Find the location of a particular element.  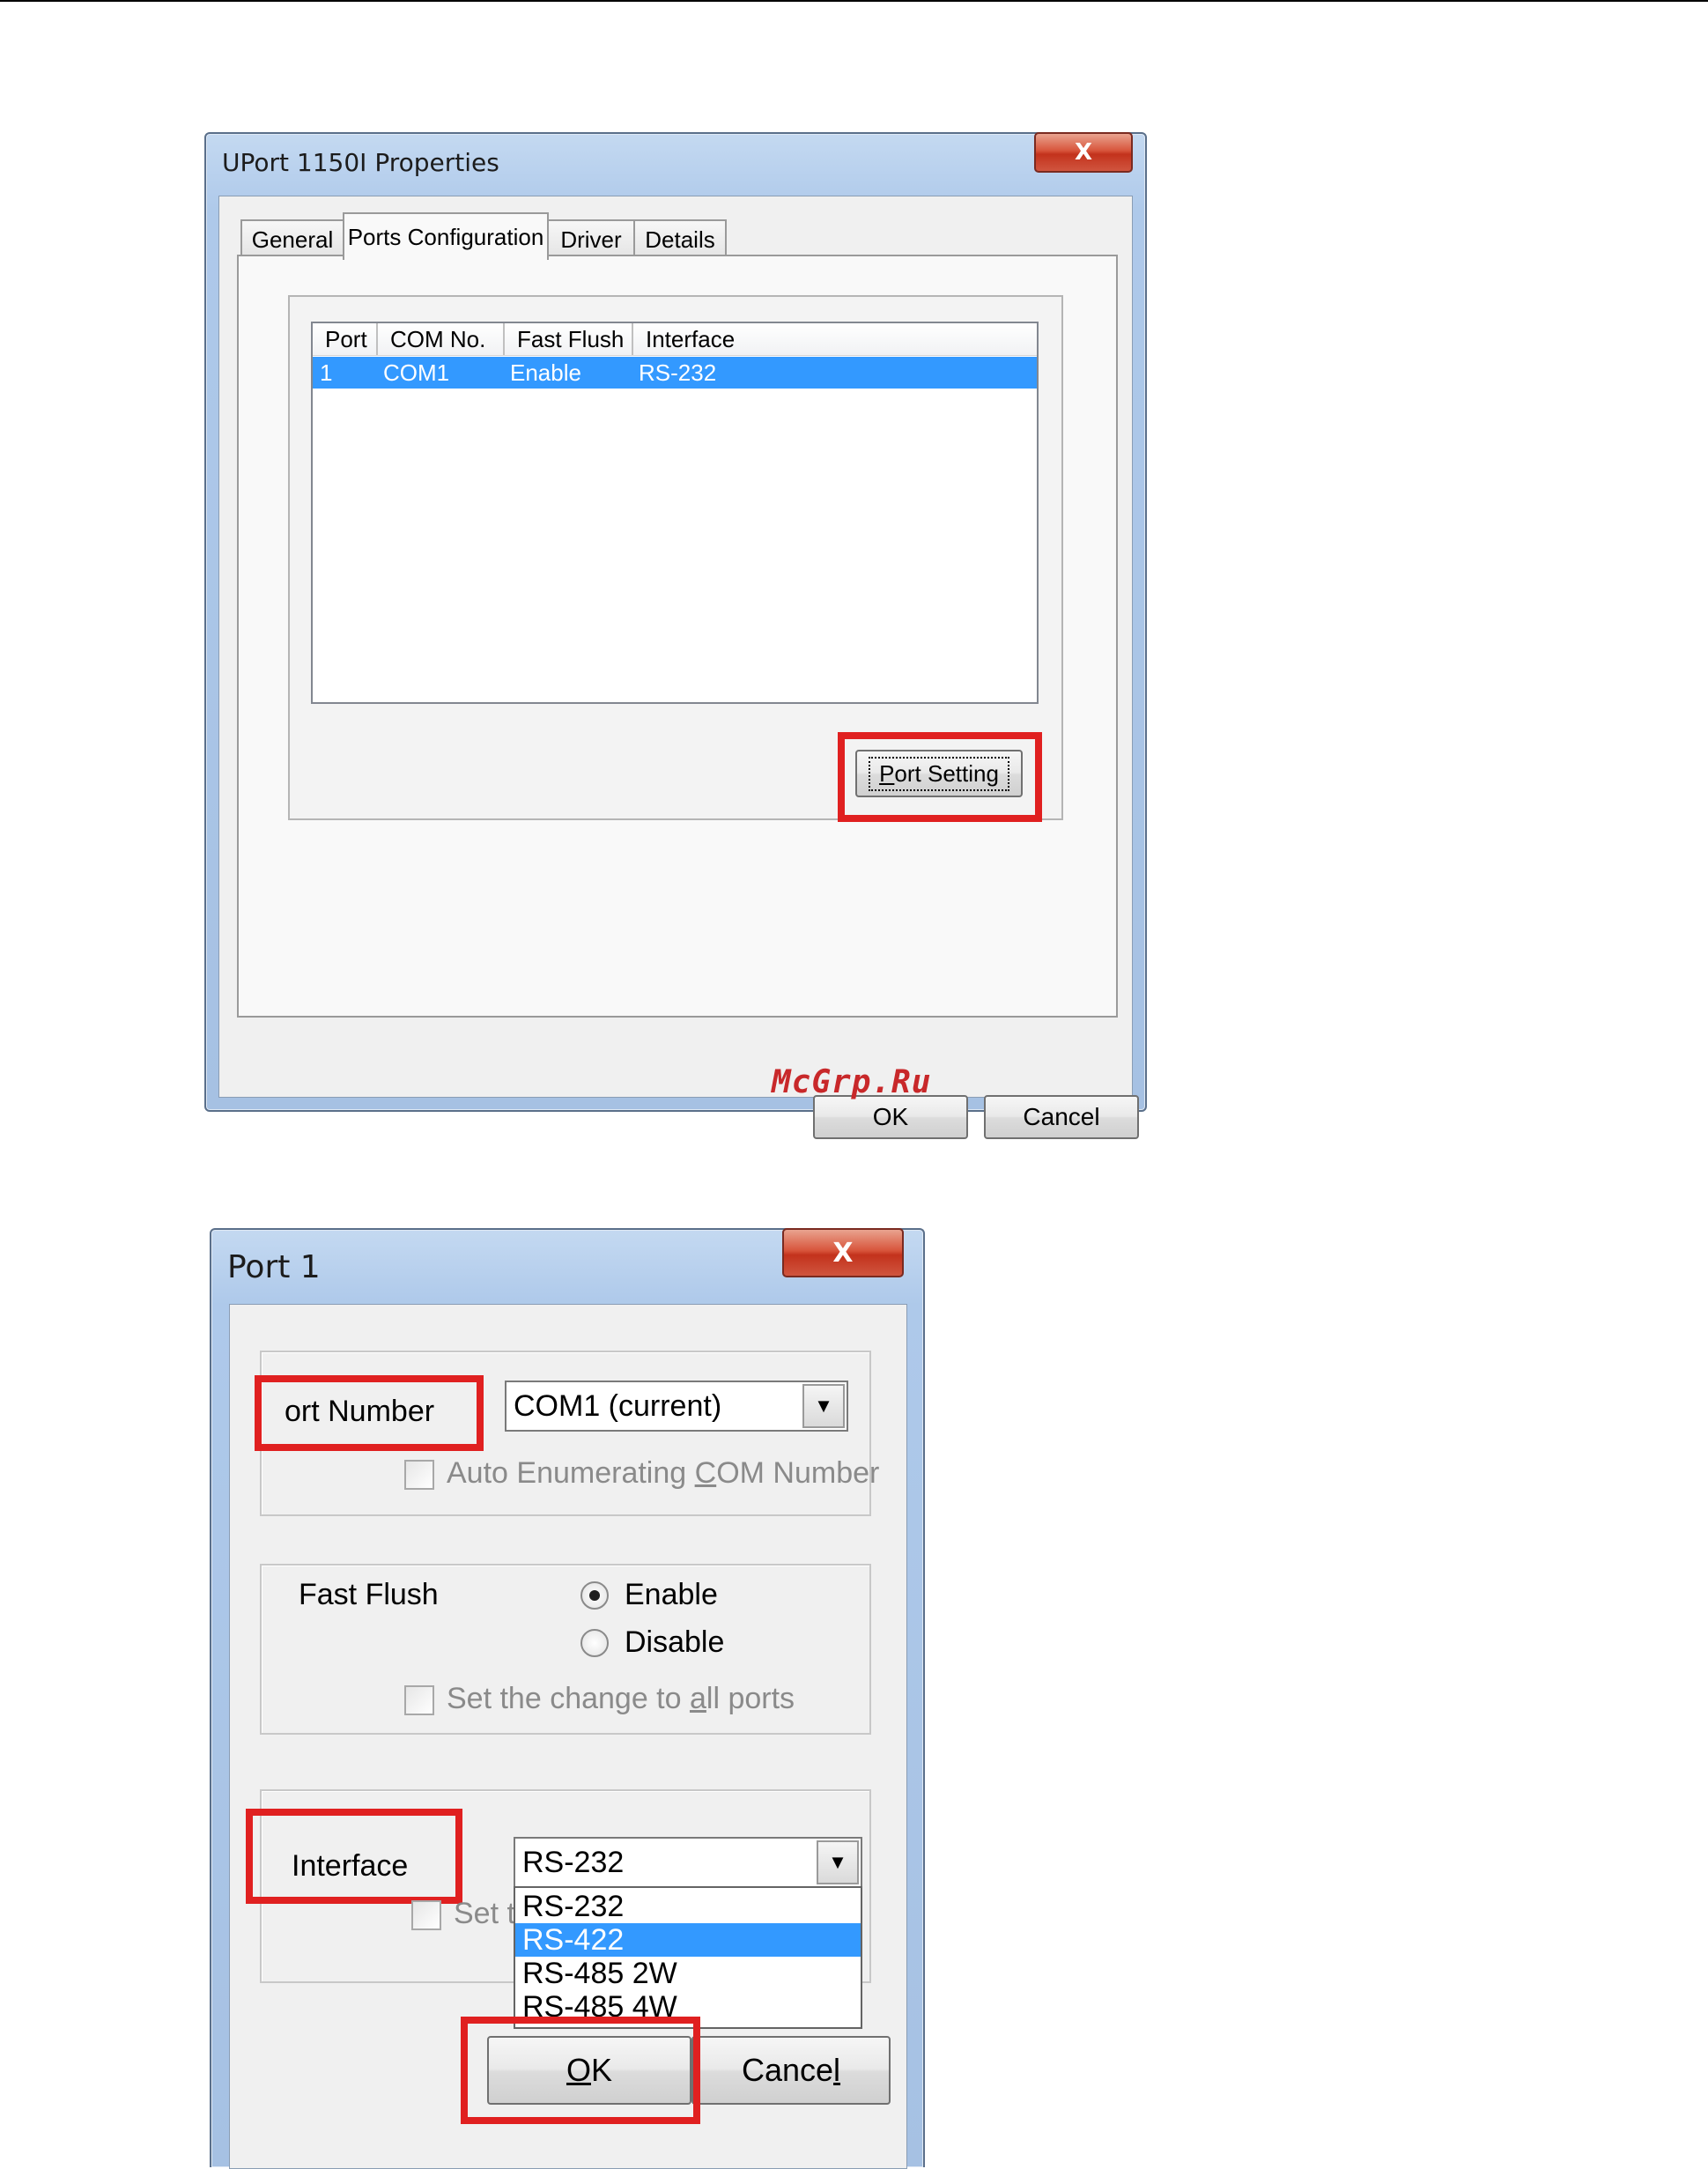

cell-interface: RS-232 is located at coordinates (678, 372).